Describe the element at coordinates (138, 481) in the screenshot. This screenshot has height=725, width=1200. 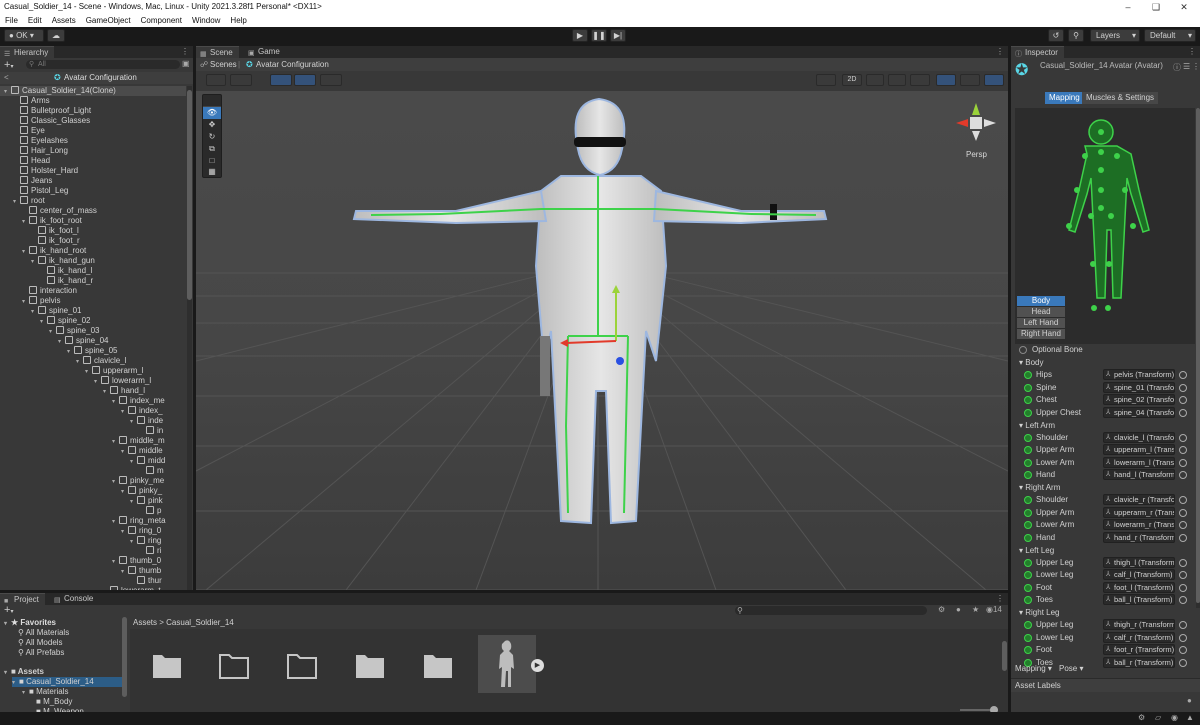
I see `hierarchy-item: ▾ pinky_me` at that location.